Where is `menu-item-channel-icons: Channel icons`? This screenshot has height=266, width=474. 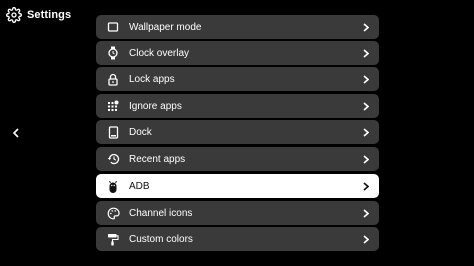
menu-item-channel-icons: Channel icons is located at coordinates (237, 213).